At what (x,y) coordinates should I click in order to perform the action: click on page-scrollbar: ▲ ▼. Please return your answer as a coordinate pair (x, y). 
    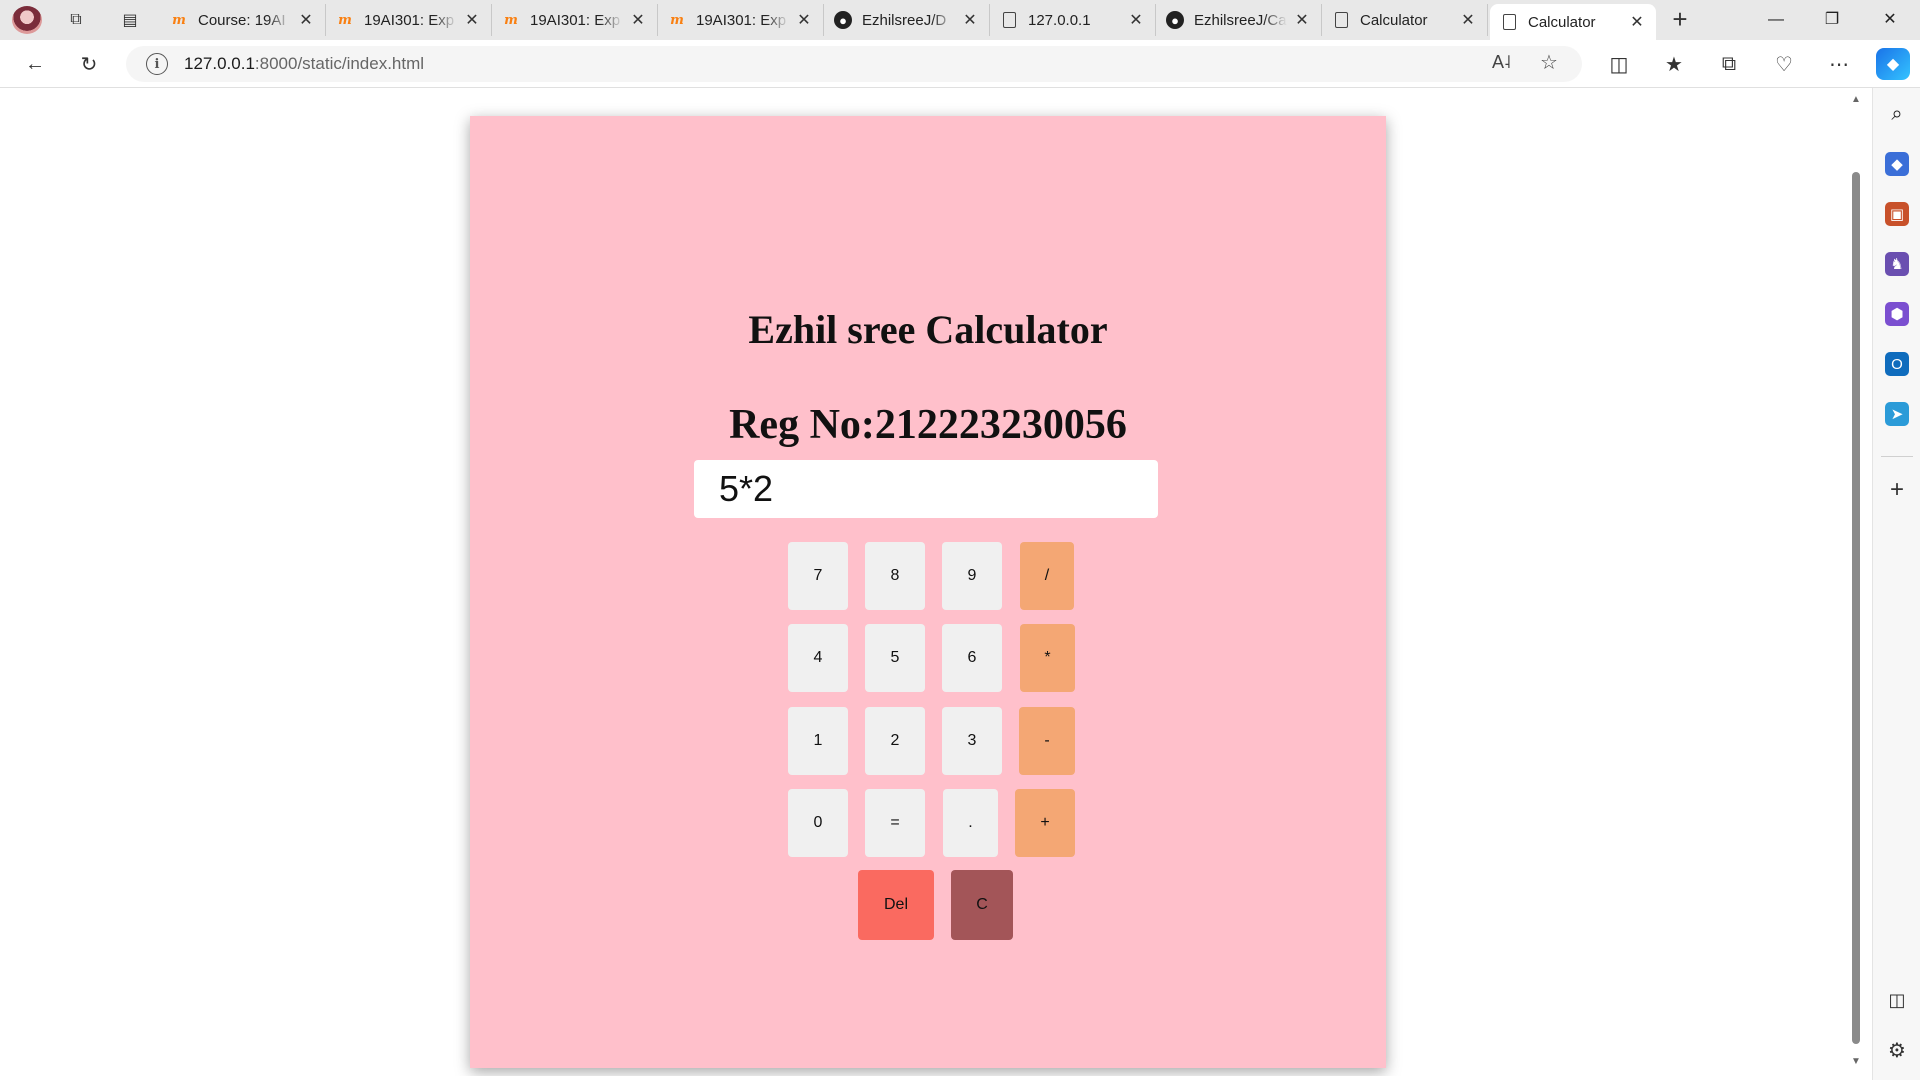
    Looking at the image, I should click on (1856, 582).